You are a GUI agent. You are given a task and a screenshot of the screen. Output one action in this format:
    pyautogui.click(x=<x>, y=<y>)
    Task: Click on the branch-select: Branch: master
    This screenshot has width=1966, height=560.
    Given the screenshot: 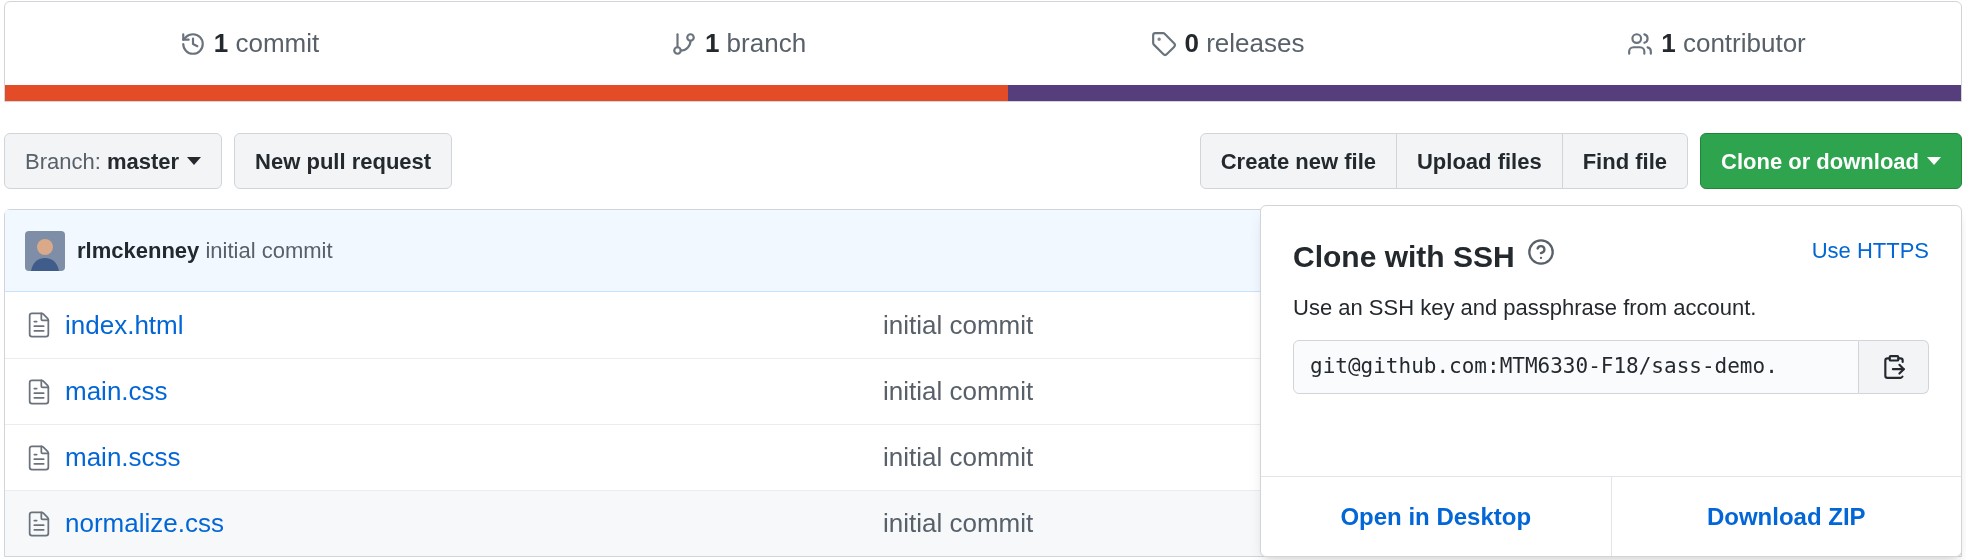 What is the action you would take?
    pyautogui.click(x=113, y=161)
    